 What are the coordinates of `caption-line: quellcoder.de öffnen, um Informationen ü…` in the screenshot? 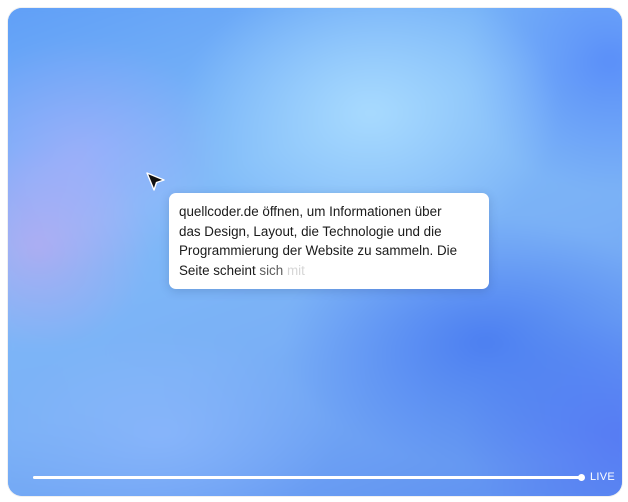 It's located at (310, 211).